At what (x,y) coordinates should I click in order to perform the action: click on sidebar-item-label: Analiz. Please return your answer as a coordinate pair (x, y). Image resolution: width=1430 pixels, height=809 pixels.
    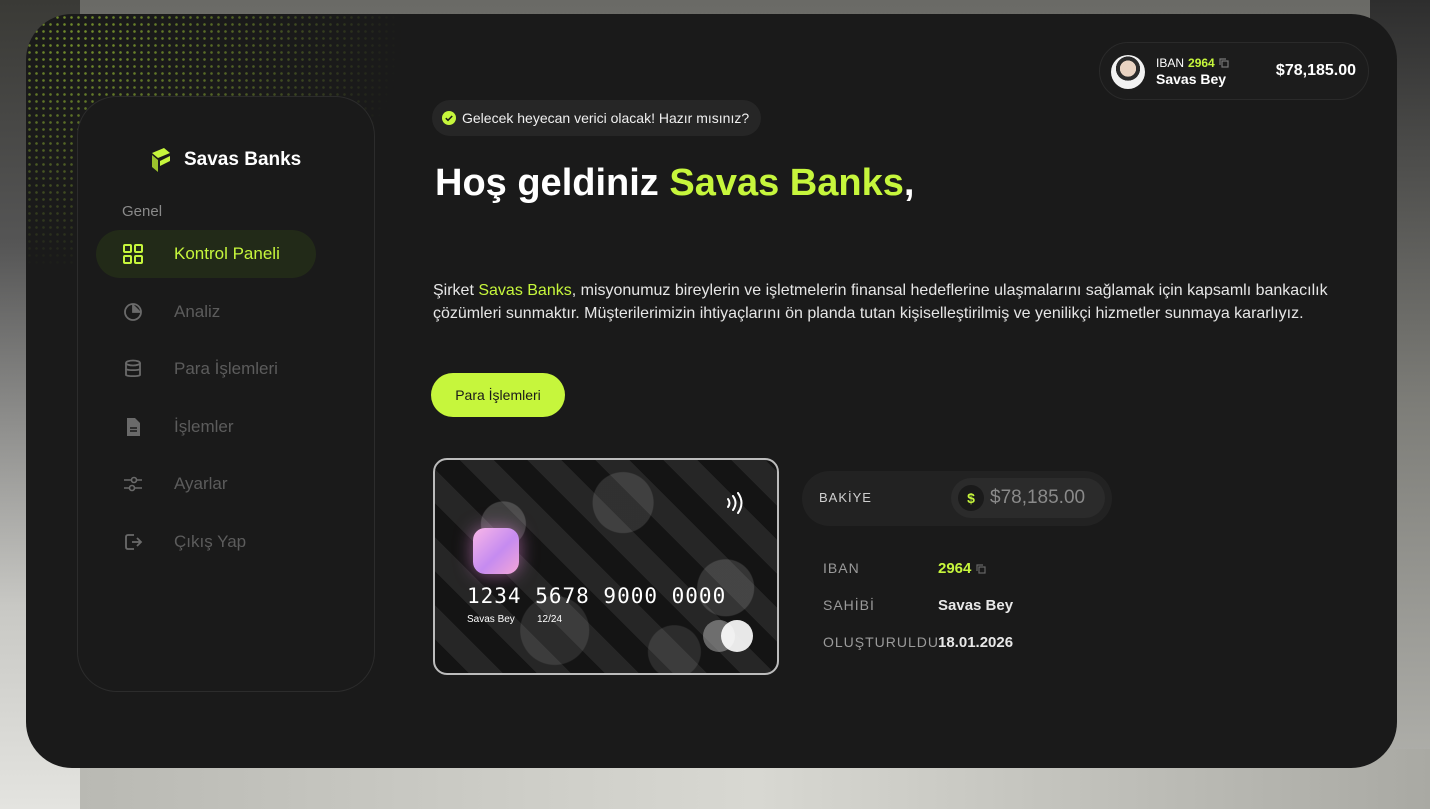
    Looking at the image, I should click on (197, 311).